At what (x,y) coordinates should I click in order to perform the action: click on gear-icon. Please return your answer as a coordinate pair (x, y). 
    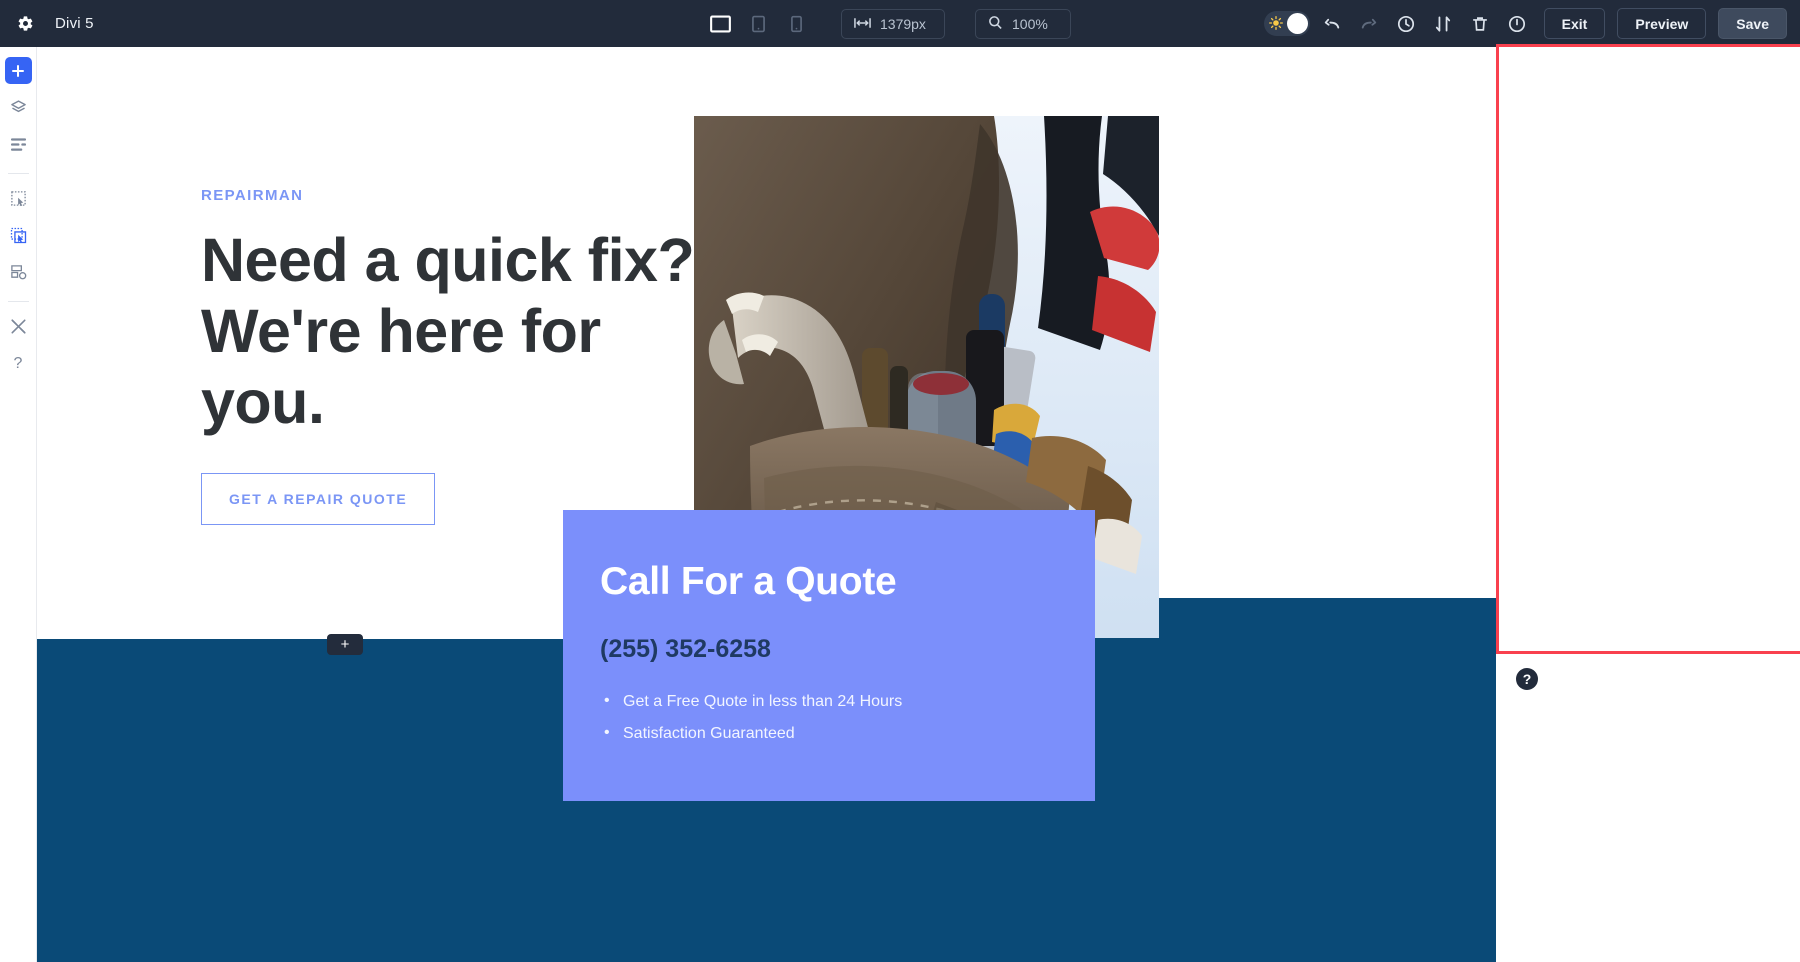
    Looking at the image, I should click on (25, 24).